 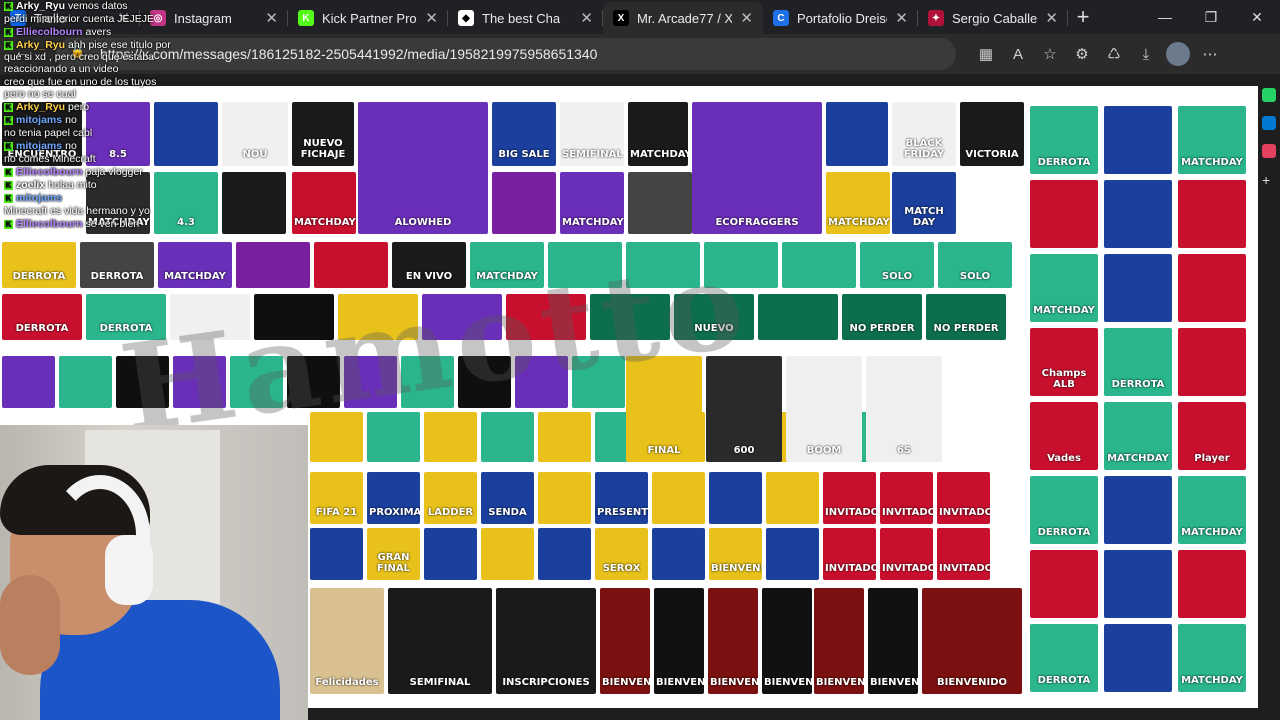 I want to click on media-thumbnail: MATCH DAY, so click(x=924, y=203).